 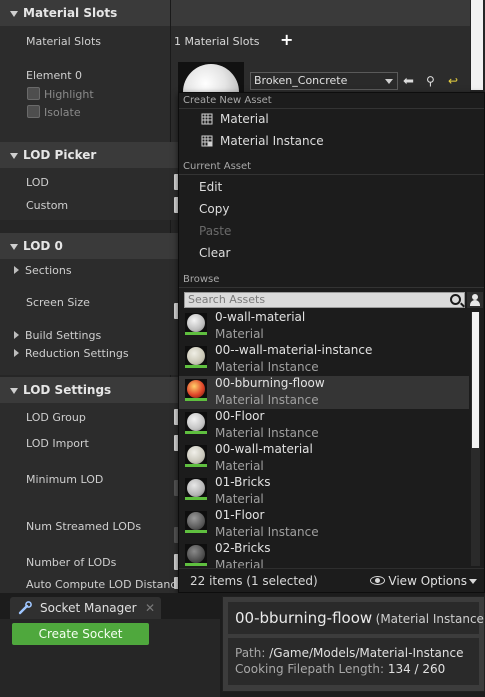 I want to click on clear-item: Clear, so click(x=331, y=253).